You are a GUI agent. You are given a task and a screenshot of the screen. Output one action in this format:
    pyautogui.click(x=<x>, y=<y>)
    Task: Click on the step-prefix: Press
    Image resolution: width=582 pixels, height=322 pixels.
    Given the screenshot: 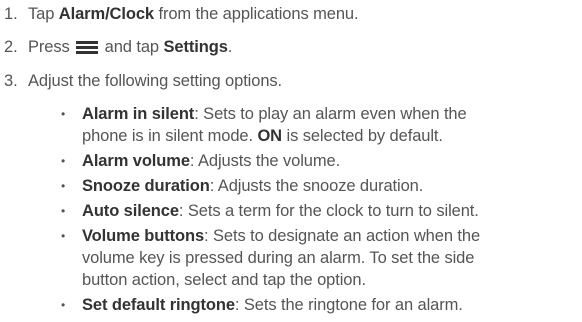 What is the action you would take?
    pyautogui.click(x=51, y=47)
    